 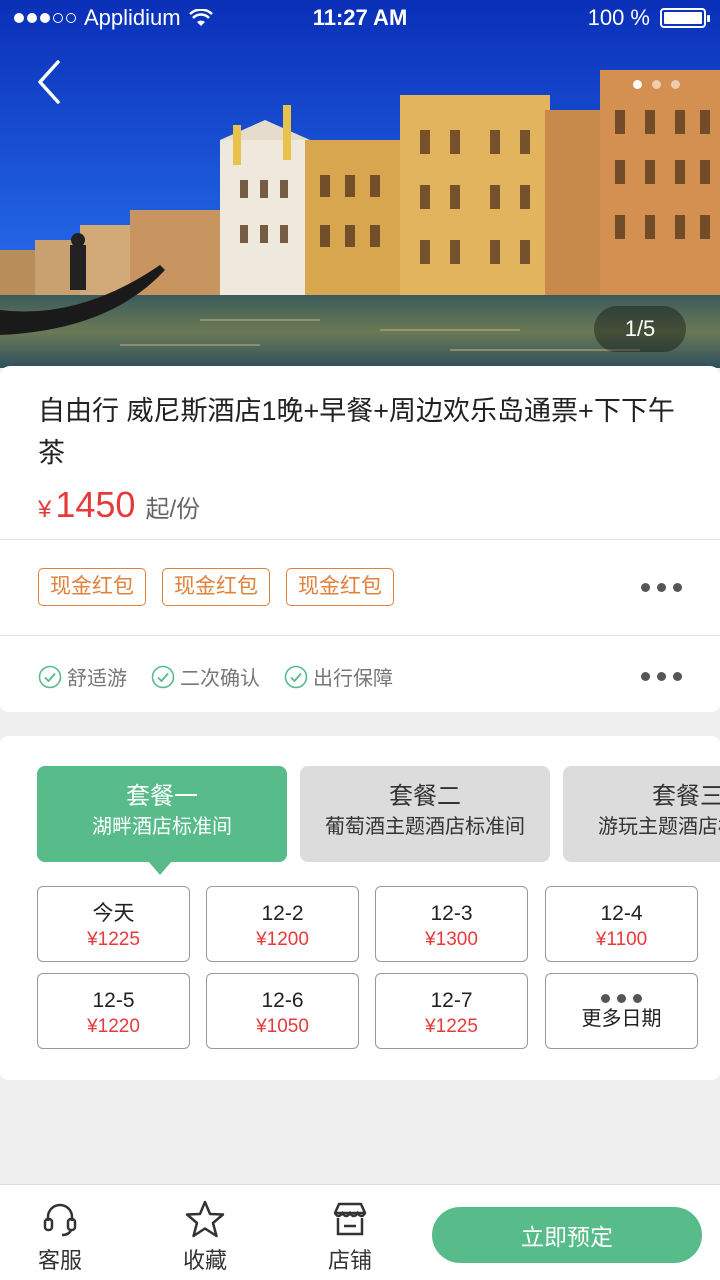 I want to click on status-bar: Applidium 11:27 AM 100 %, so click(x=360, y=18).